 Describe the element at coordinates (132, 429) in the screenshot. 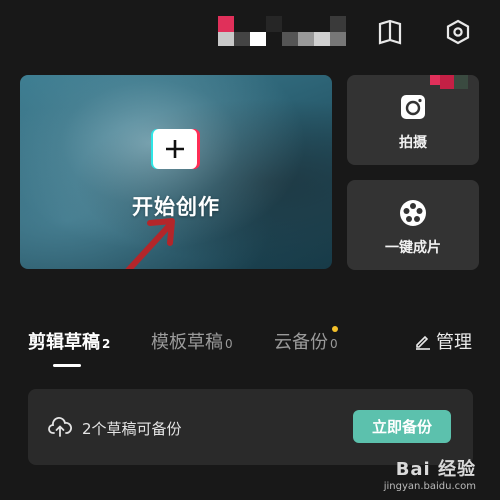

I see `backup-text: 2个草稿可备份` at that location.